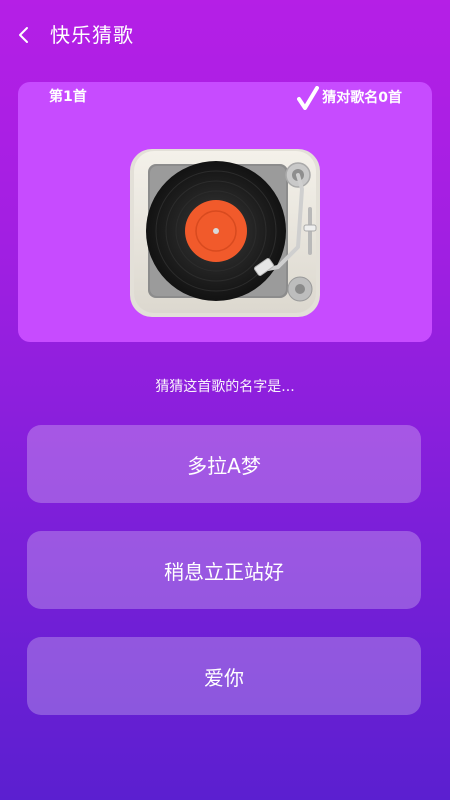  I want to click on answer-option-1: 多拉A梦, so click(224, 464).